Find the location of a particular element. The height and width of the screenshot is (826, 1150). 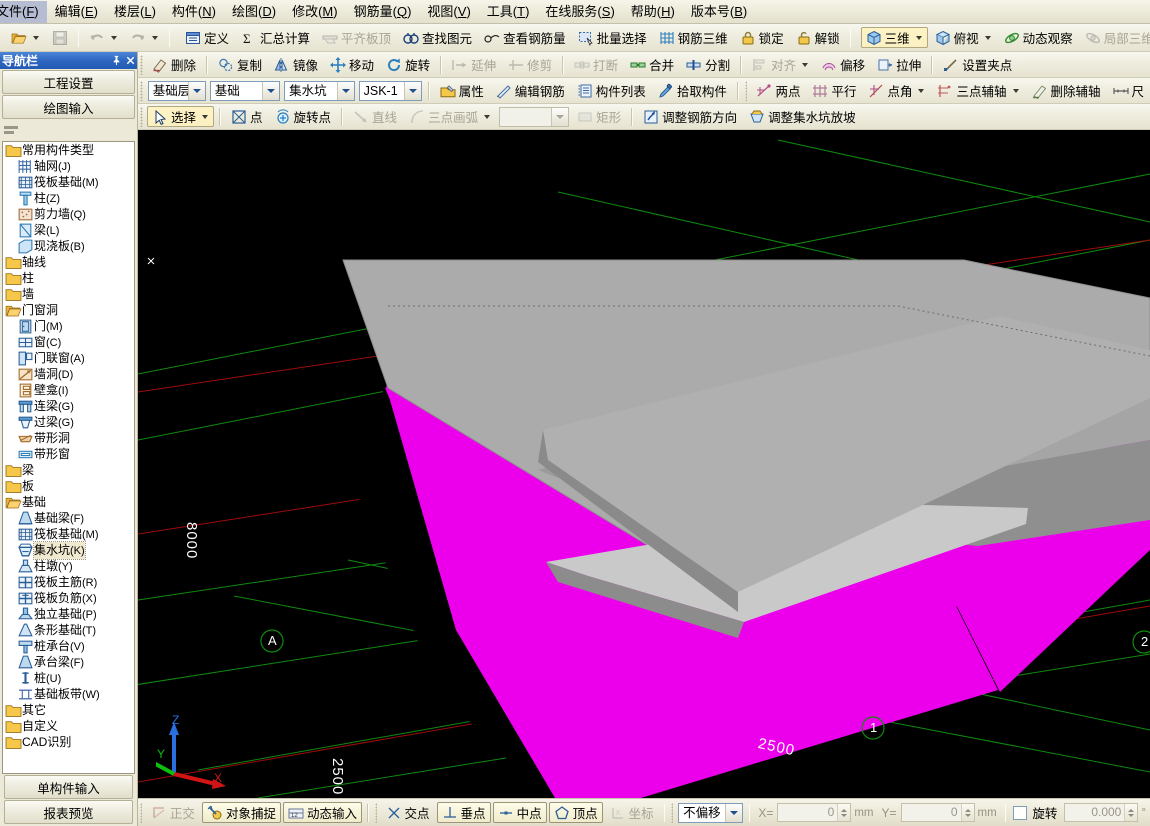

tree-item-剪力墙: 剪力墙(Q) is located at coordinates (68, 214).